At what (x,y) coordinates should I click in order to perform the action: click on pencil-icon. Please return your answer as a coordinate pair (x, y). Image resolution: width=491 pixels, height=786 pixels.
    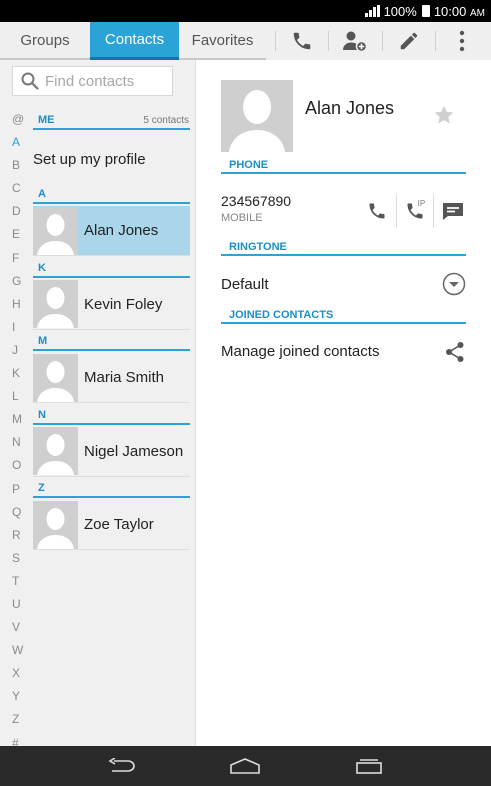
    Looking at the image, I should click on (408, 41).